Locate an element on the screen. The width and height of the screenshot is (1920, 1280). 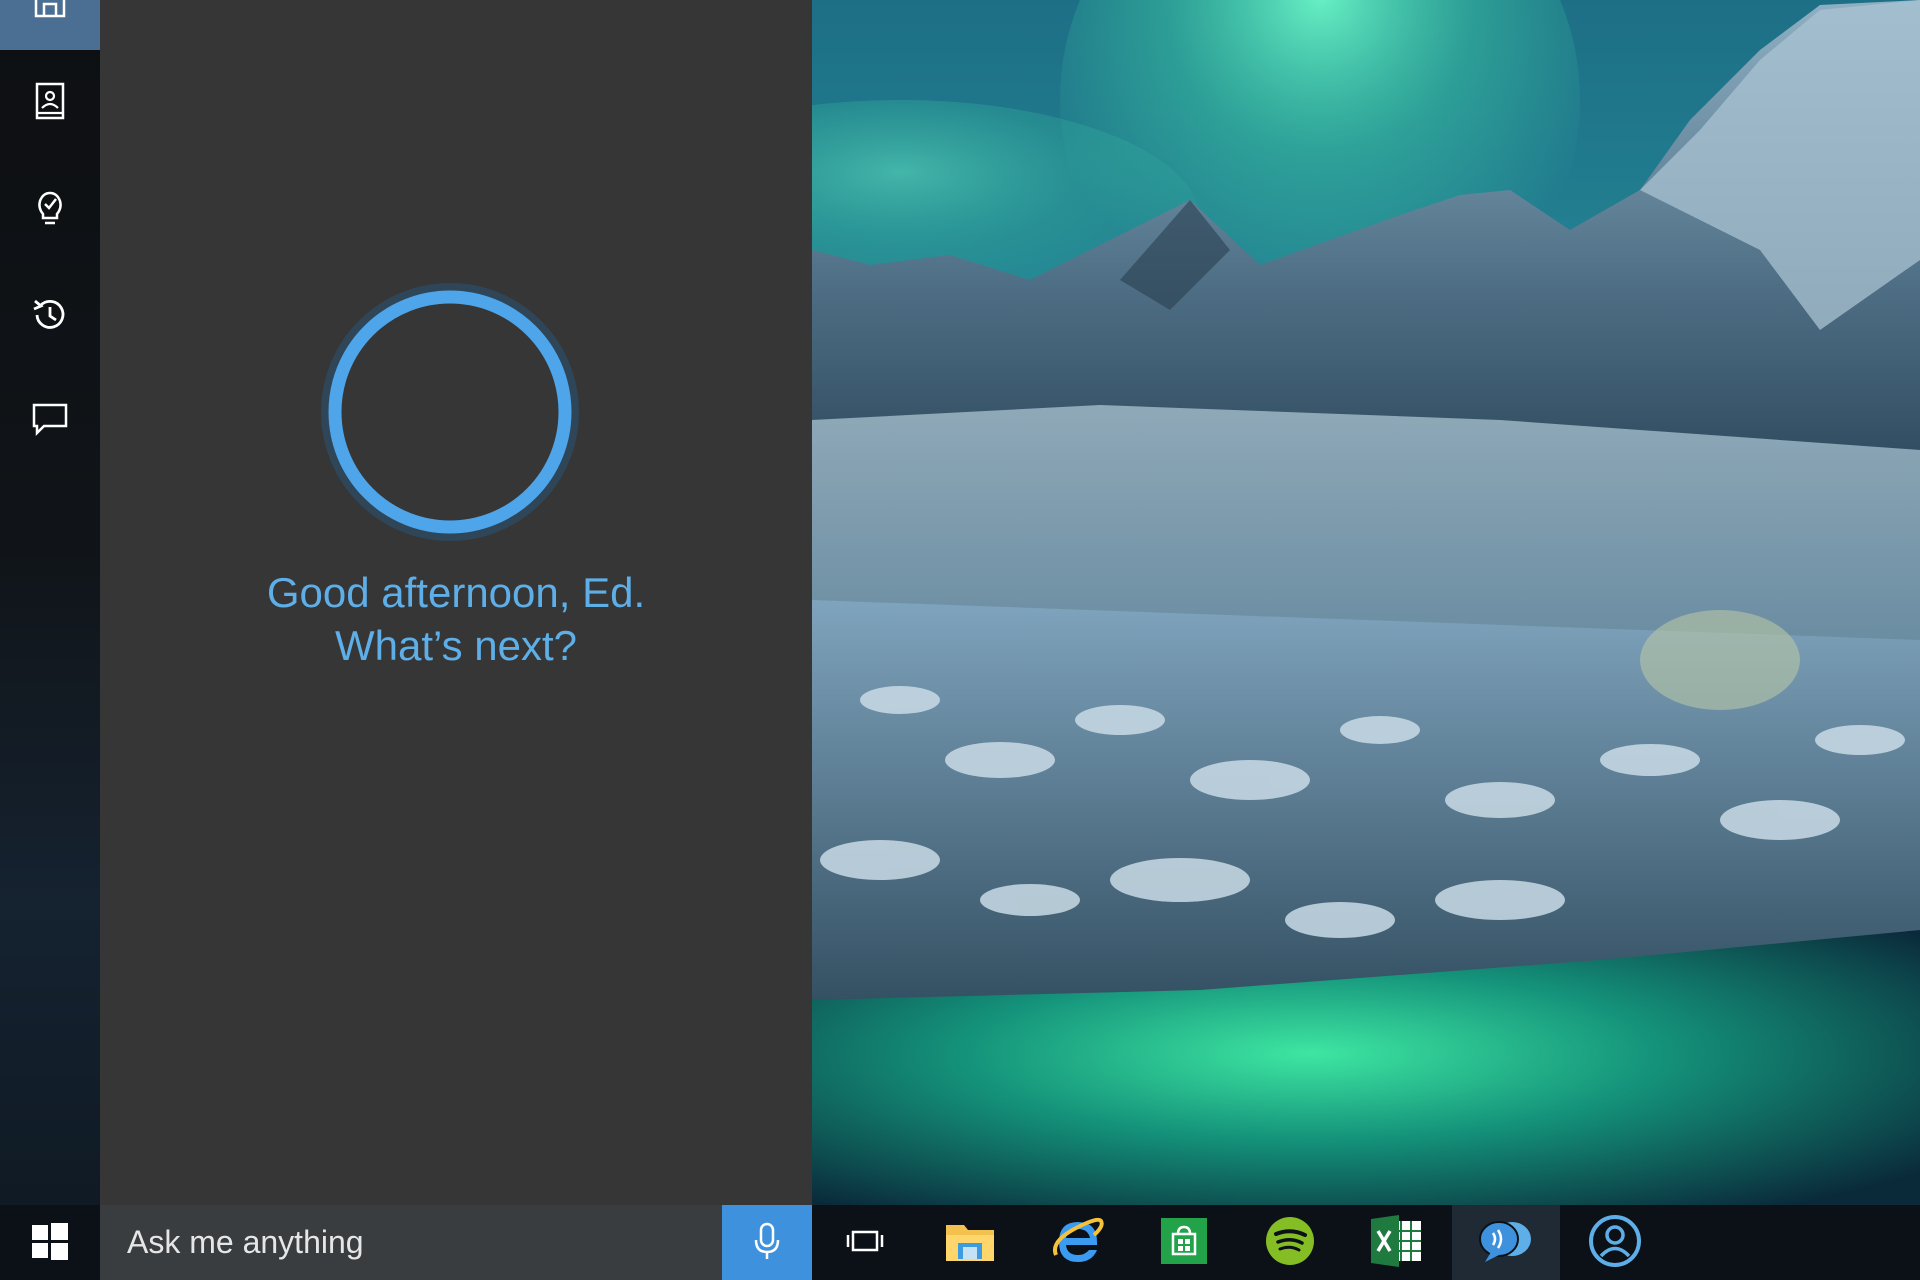
sidebar-item-history is located at coordinates (50, 317).